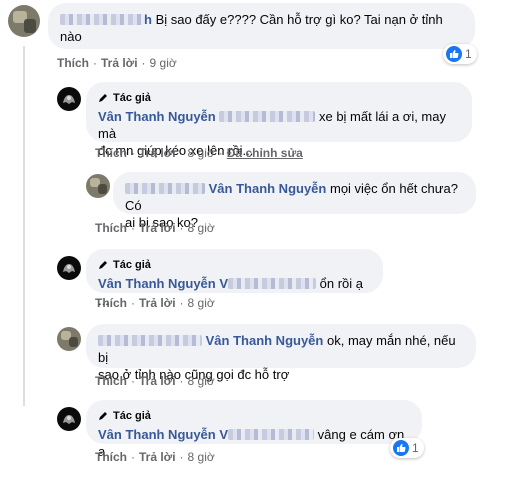  I want to click on edited-link: Đã chỉnh sửa, so click(265, 153).